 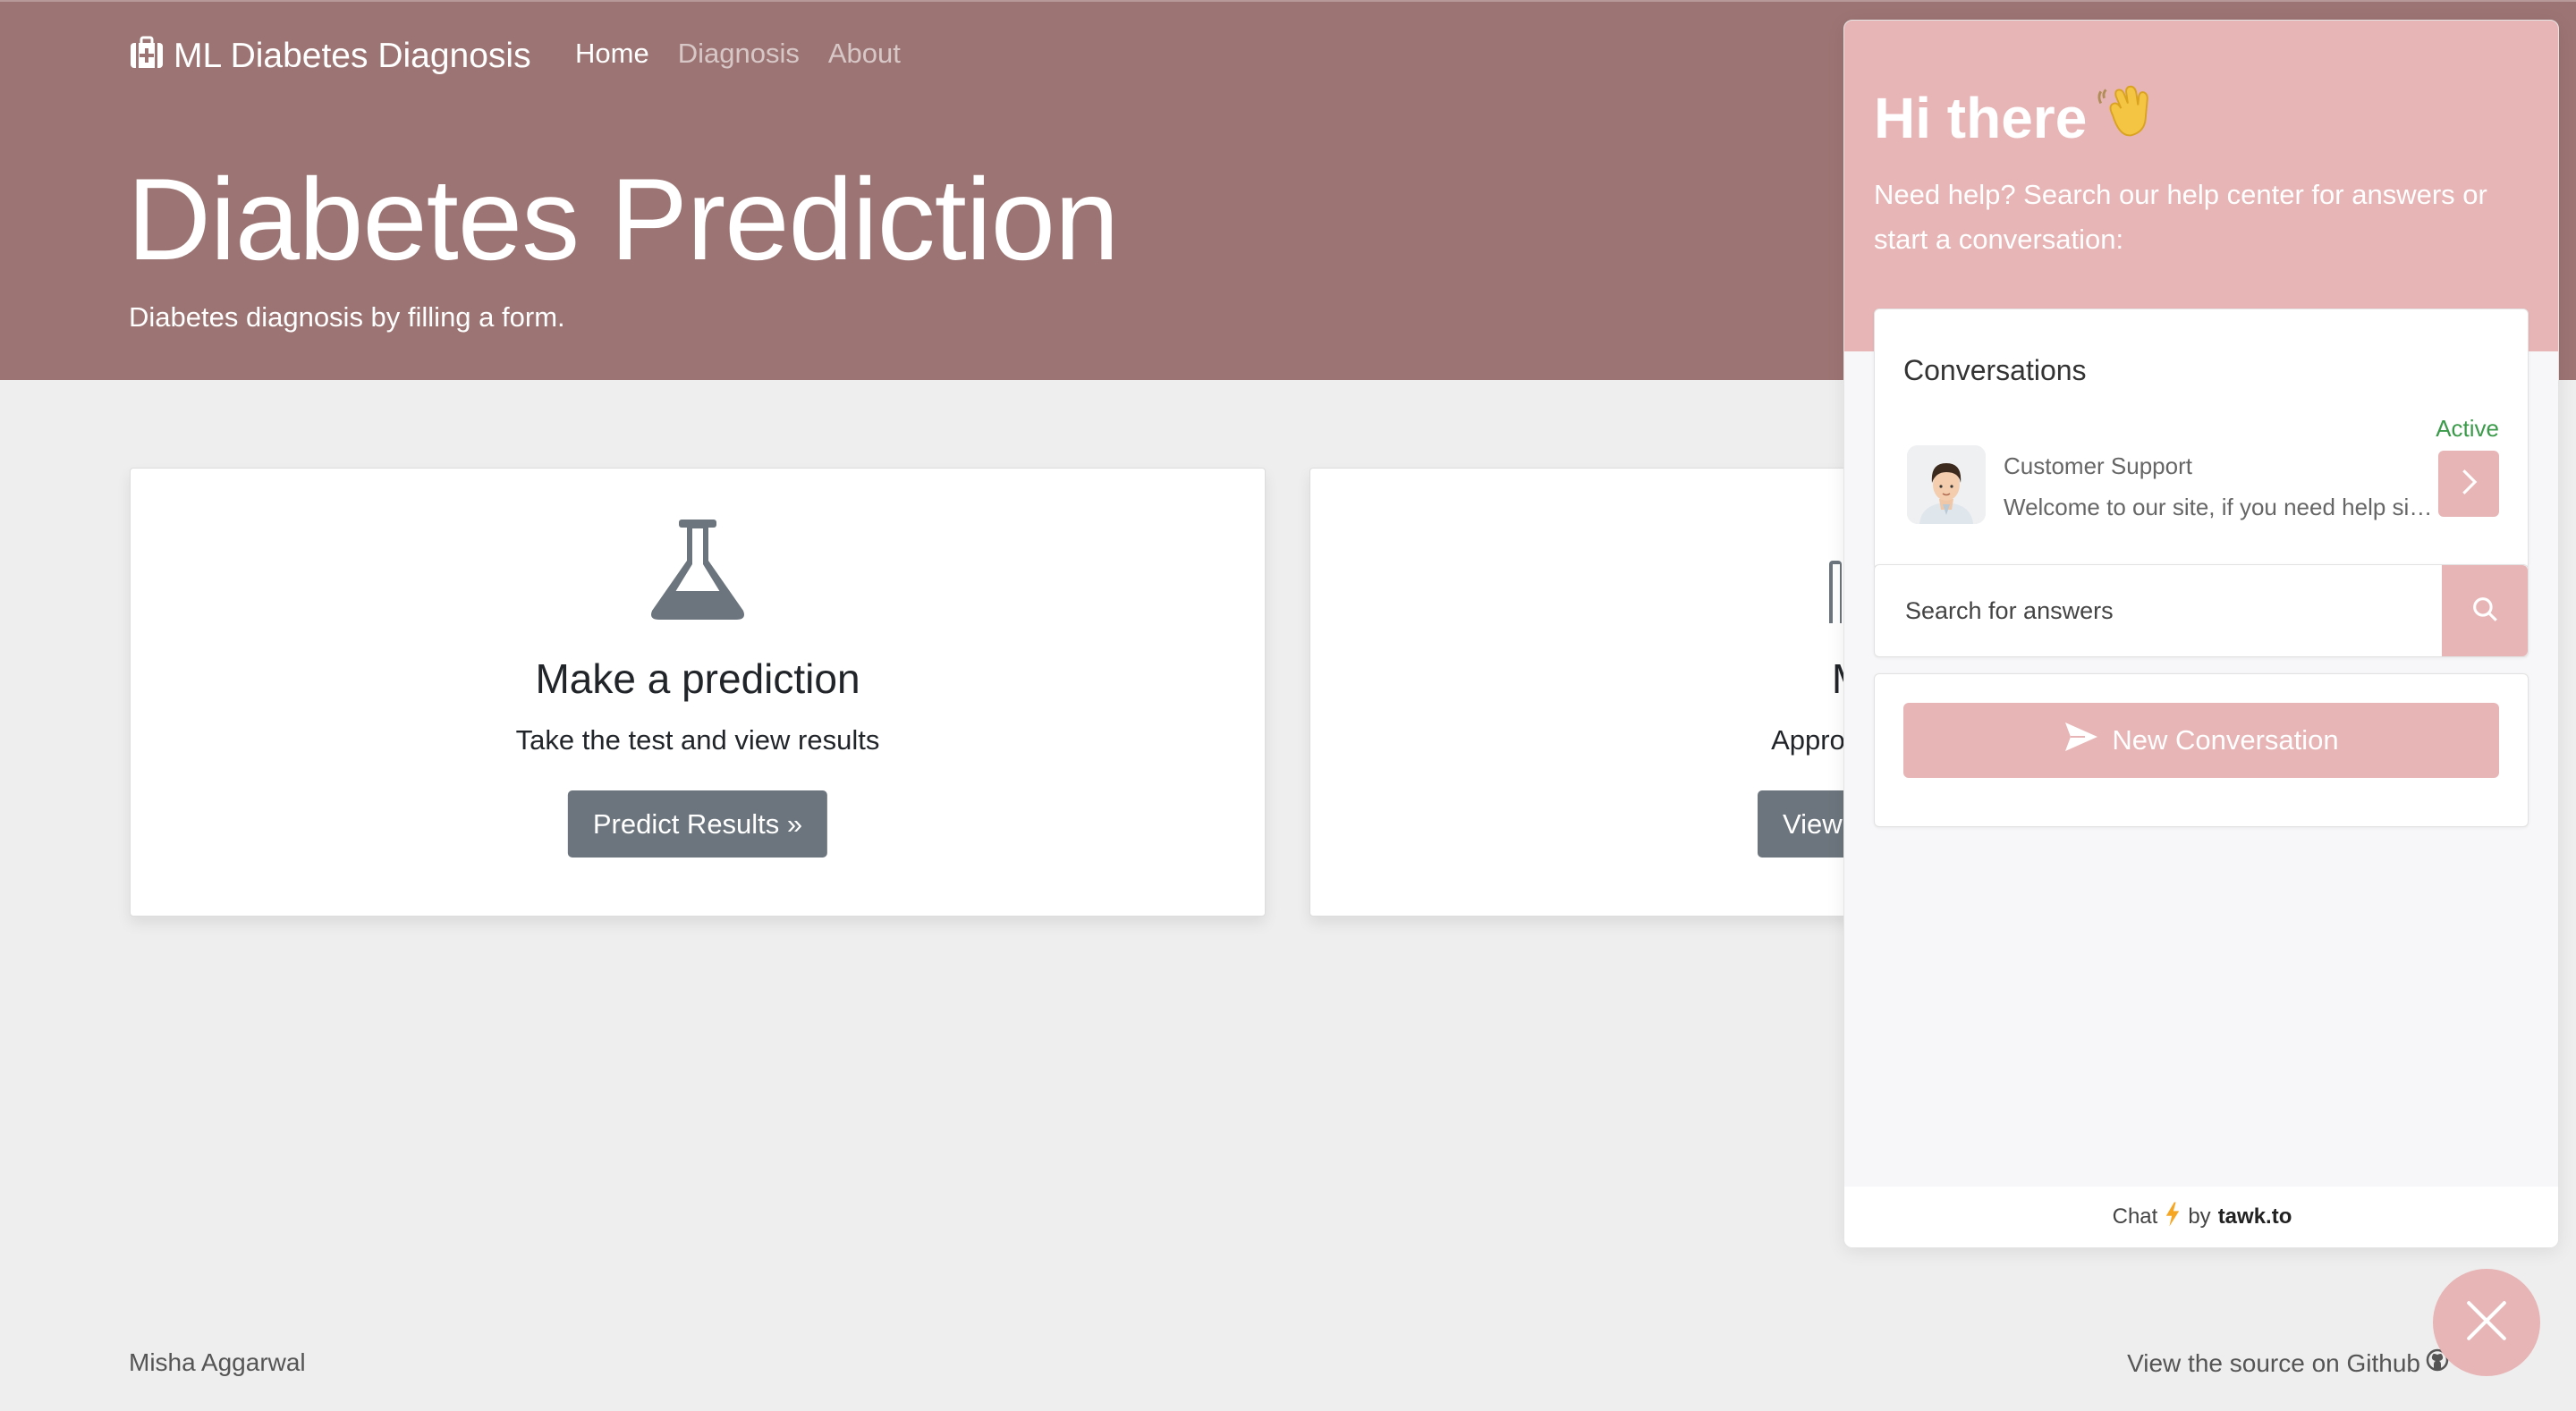 What do you see at coordinates (698, 571) in the screenshot?
I see `flask-icon` at bounding box center [698, 571].